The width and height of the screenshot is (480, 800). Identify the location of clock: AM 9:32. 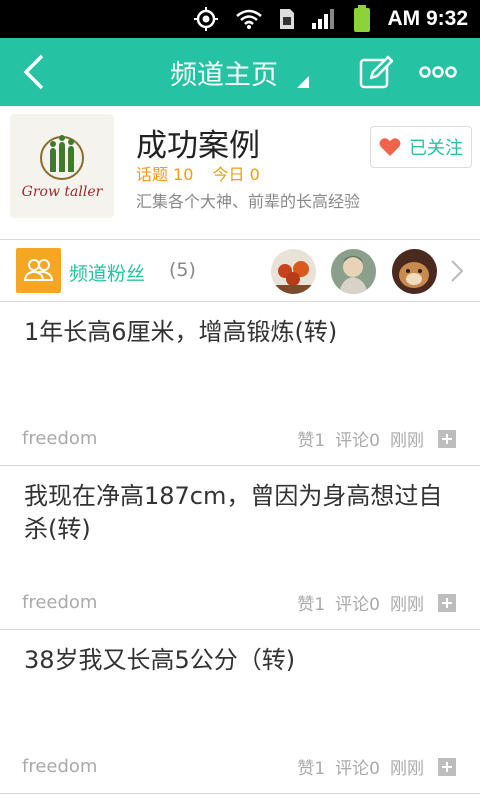
(427, 18).